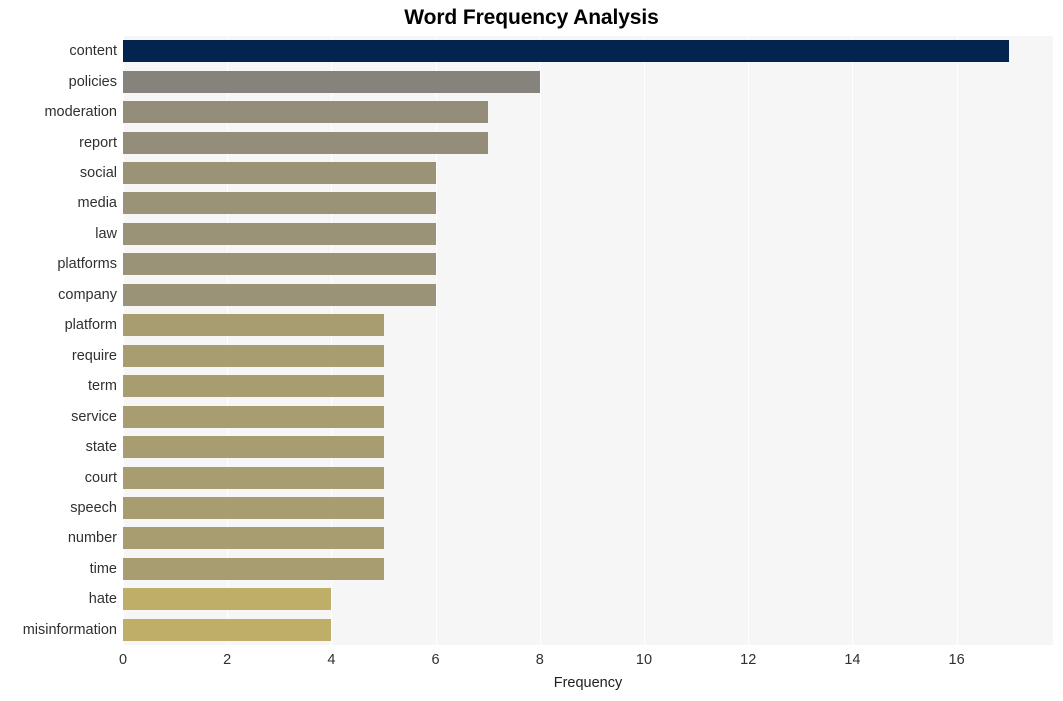  What do you see at coordinates (586, 660) in the screenshot?
I see `x-axis-tick-labels: 0 2 4 6 8 10 12 14 16` at bounding box center [586, 660].